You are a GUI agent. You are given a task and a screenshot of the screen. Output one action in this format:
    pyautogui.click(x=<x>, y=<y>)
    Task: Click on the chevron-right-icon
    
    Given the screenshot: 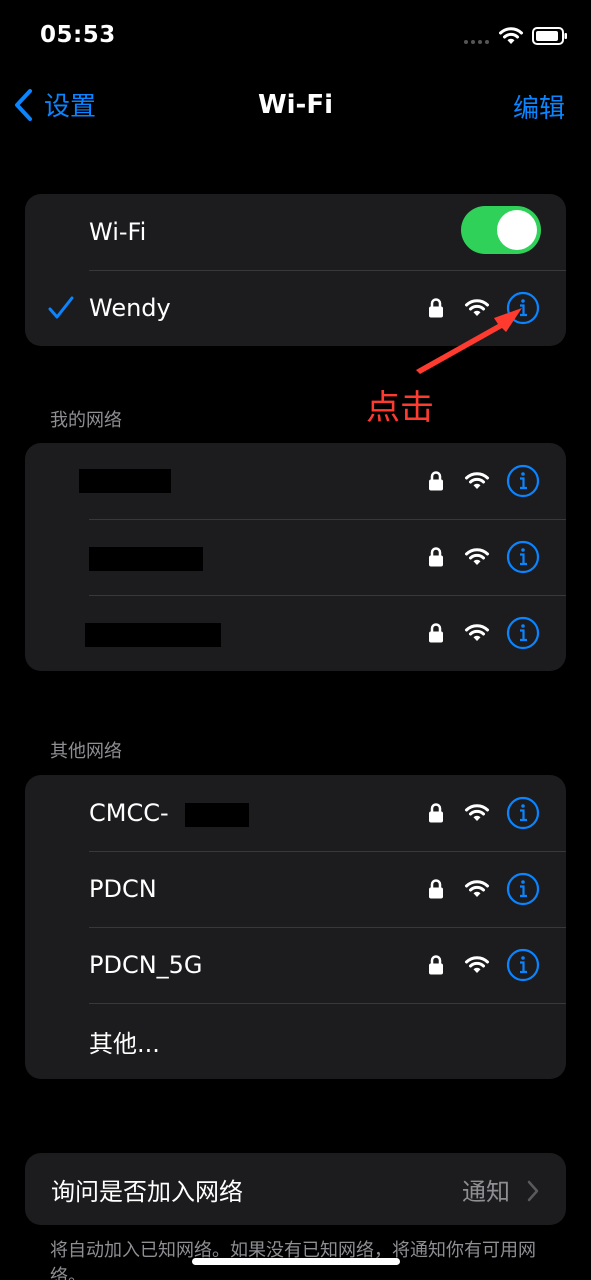 What is the action you would take?
    pyautogui.click(x=533, y=1191)
    